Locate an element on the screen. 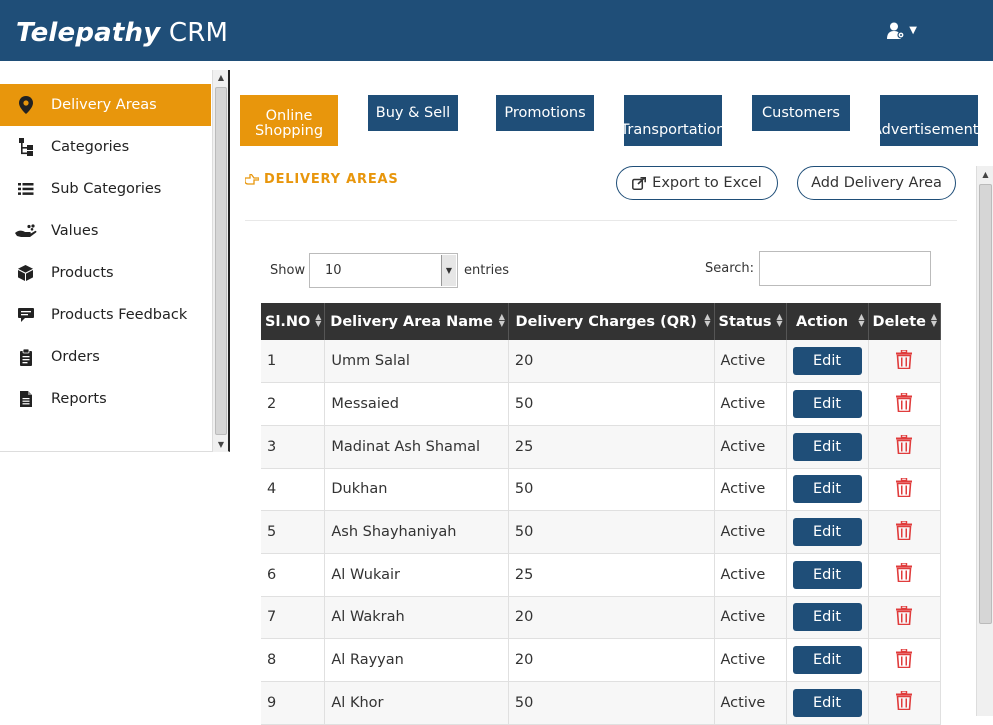 This screenshot has width=993, height=725. column-label: Delivery Charges (QR) is located at coordinates (606, 321).